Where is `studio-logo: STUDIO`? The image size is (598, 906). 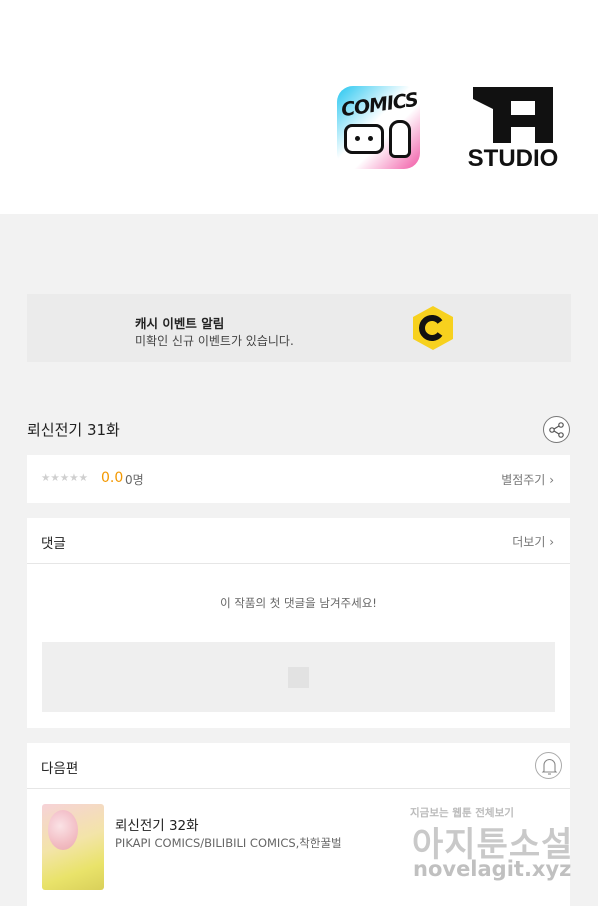
studio-logo: STUDIO is located at coordinates (513, 129).